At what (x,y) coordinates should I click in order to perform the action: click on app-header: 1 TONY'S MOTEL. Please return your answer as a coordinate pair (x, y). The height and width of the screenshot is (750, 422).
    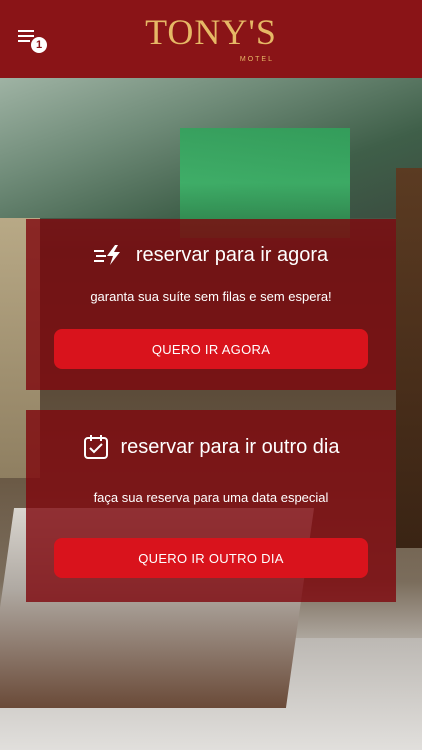
    Looking at the image, I should click on (211, 39).